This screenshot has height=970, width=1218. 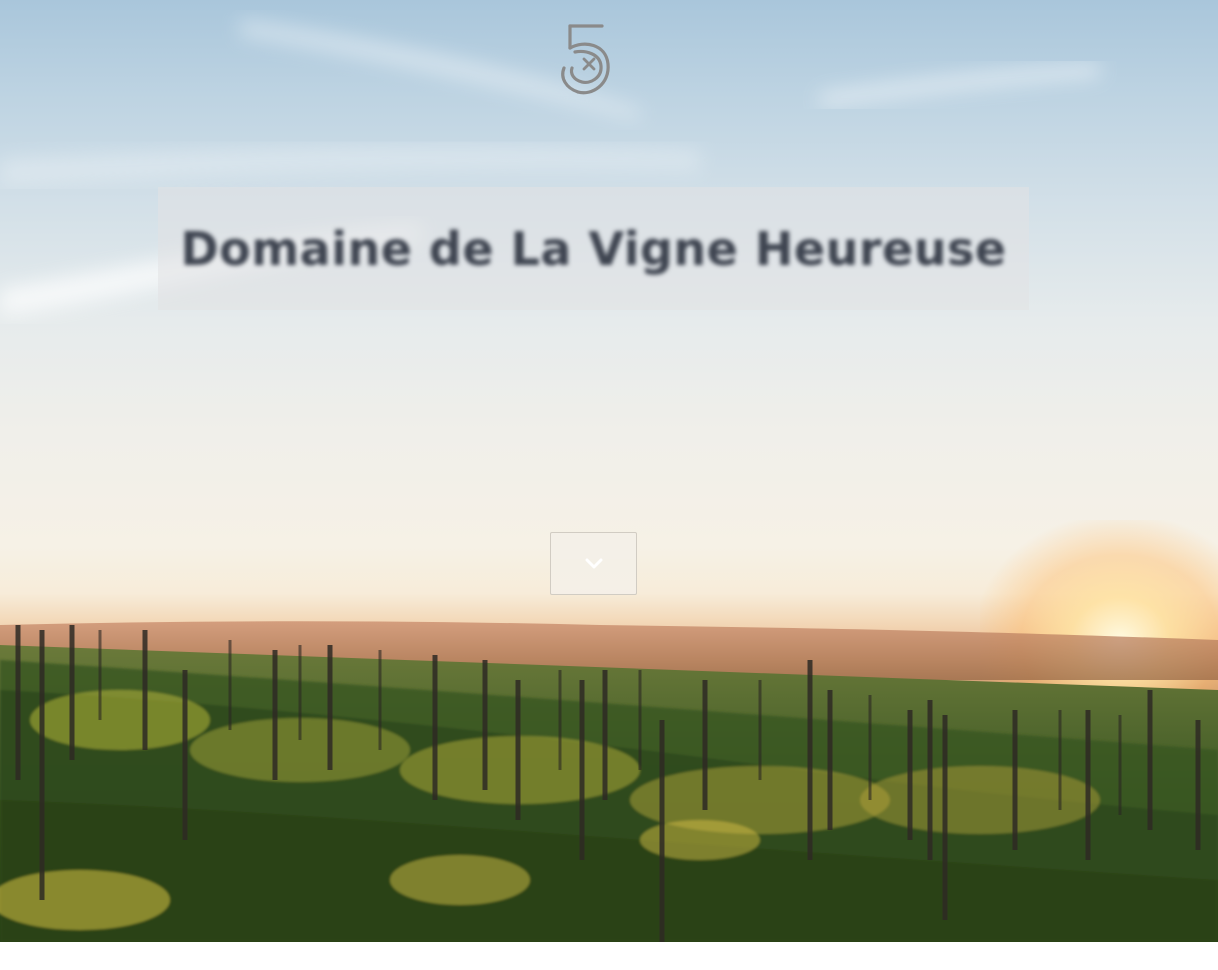 I want to click on chevron-down-icon, so click(x=593, y=563).